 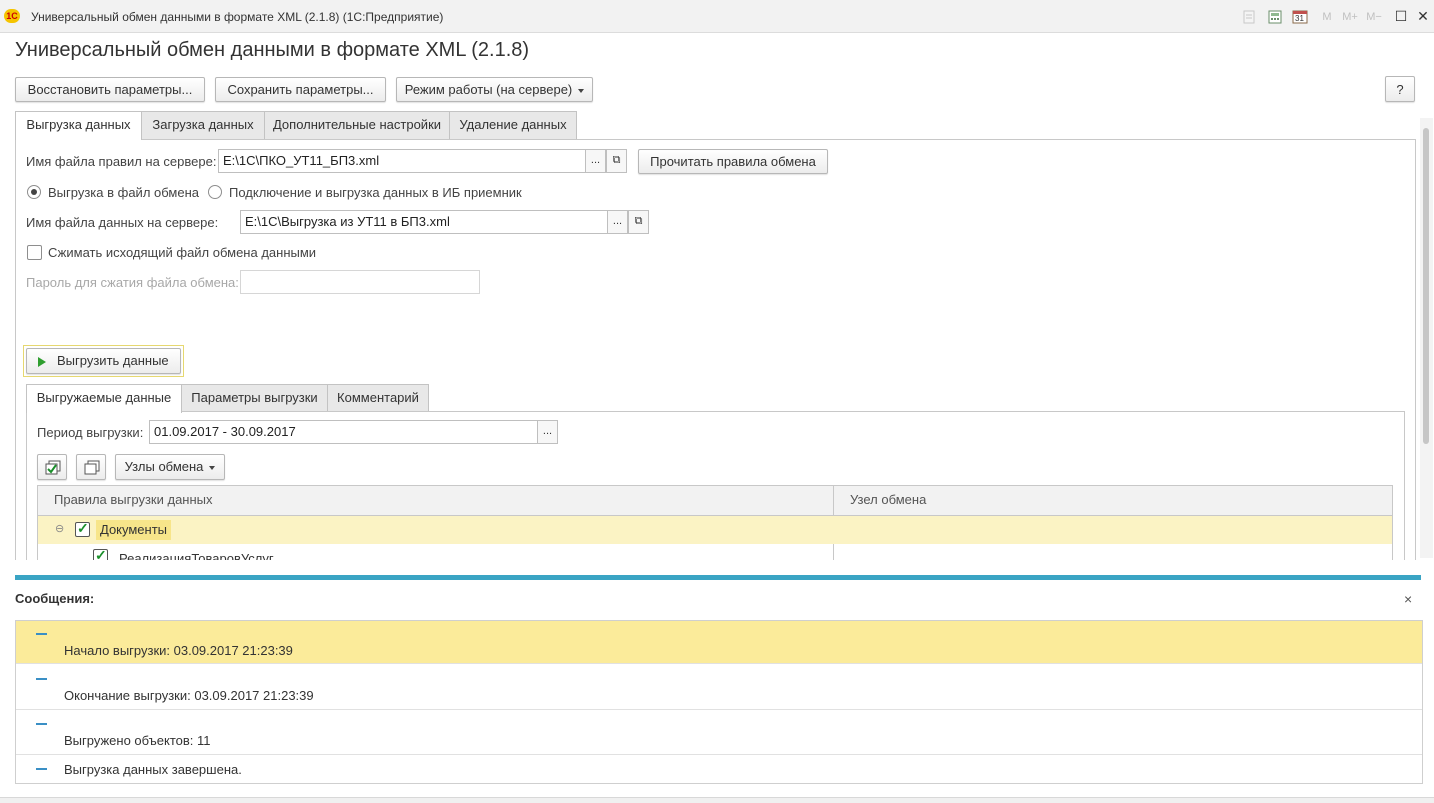 What do you see at coordinates (133, 499) in the screenshot?
I see `column-header-rules: Правила выгрузки данных` at bounding box center [133, 499].